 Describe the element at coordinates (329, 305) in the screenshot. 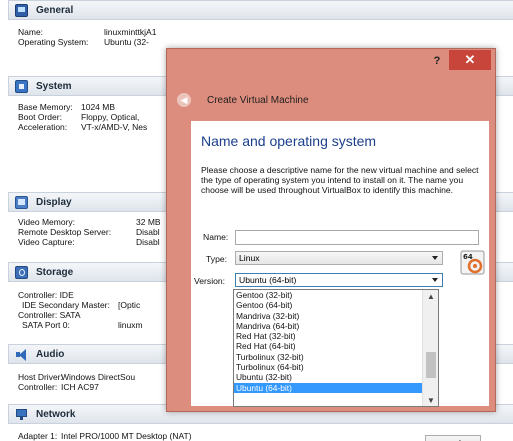

I see `dropdown-option: Gentoo (64-bit)` at that location.